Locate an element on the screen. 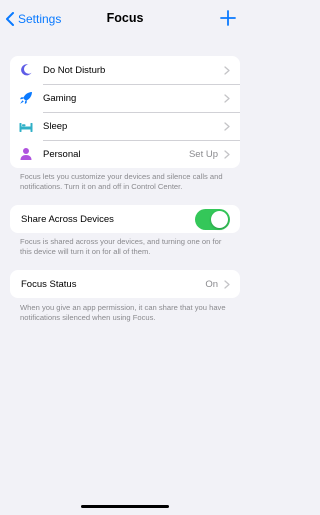 The height and width of the screenshot is (515, 320). navigation-bar: Settings Focus is located at coordinates (125, 19).